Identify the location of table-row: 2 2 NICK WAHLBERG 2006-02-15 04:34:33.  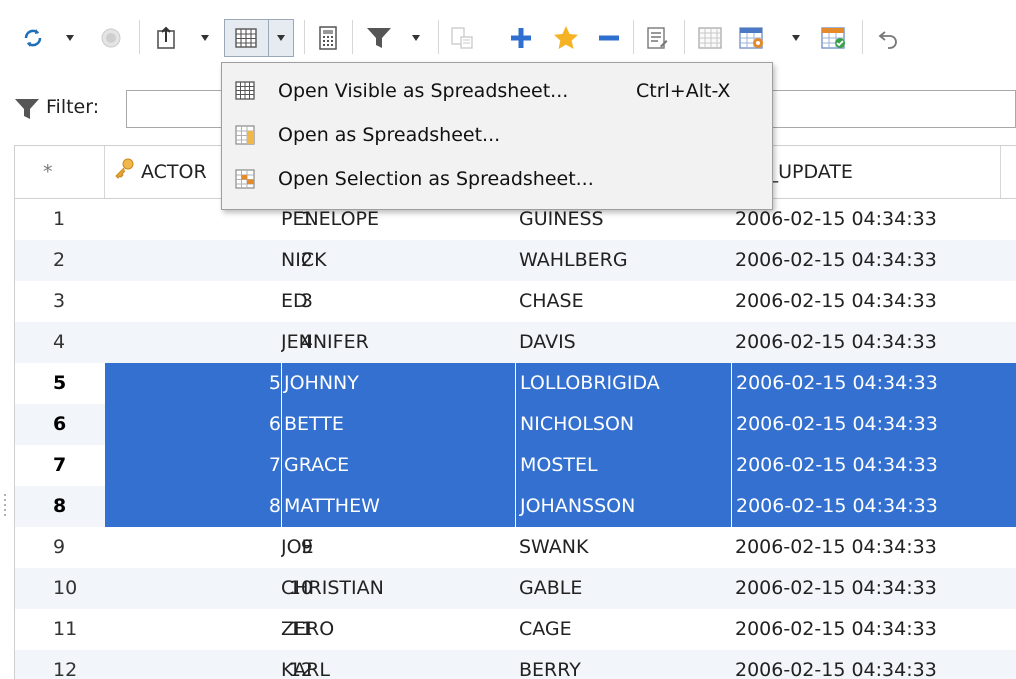
(515, 260).